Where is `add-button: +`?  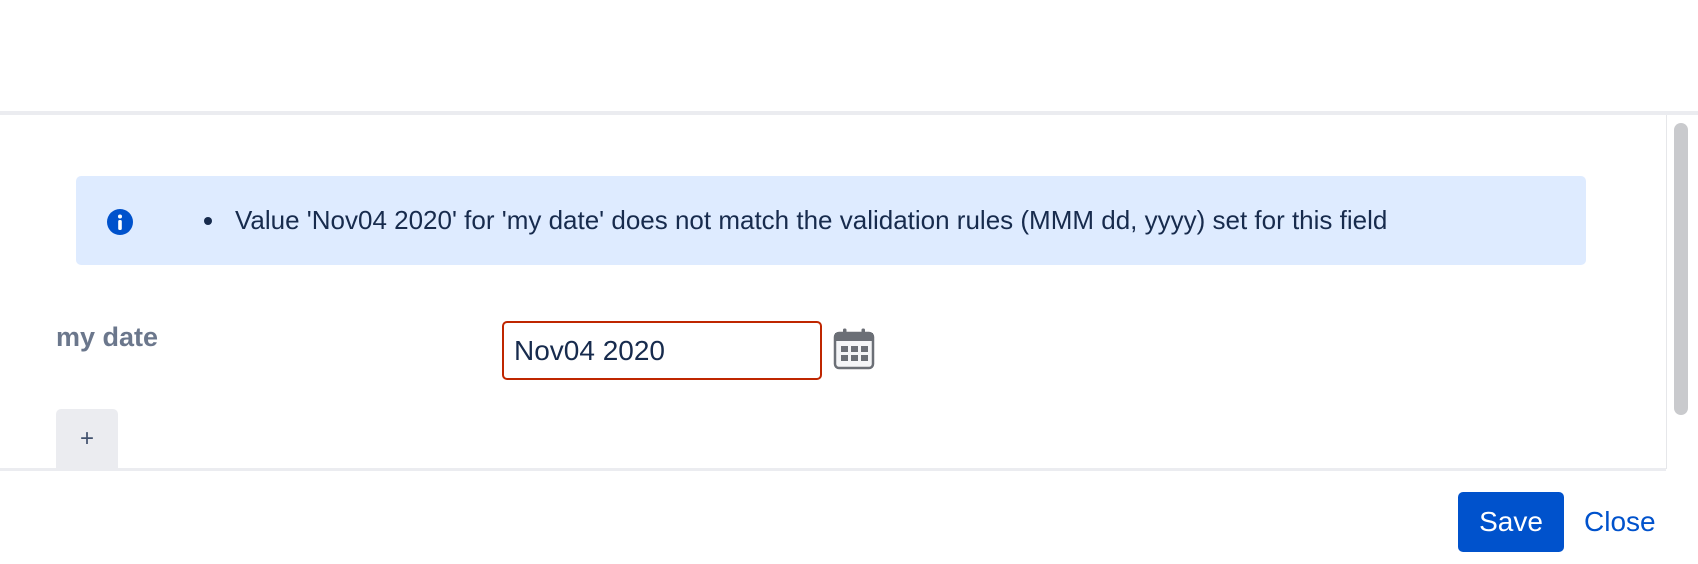 add-button: + is located at coordinates (87, 439).